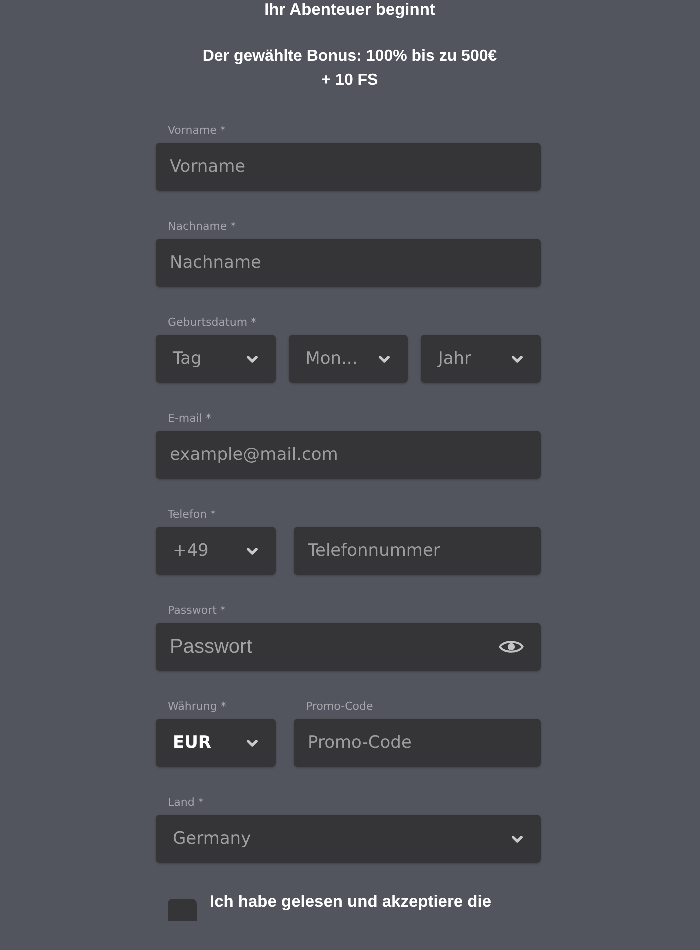 The image size is (700, 950). I want to click on page-title: Ihr Abenteuer beginnt, so click(350, 10).